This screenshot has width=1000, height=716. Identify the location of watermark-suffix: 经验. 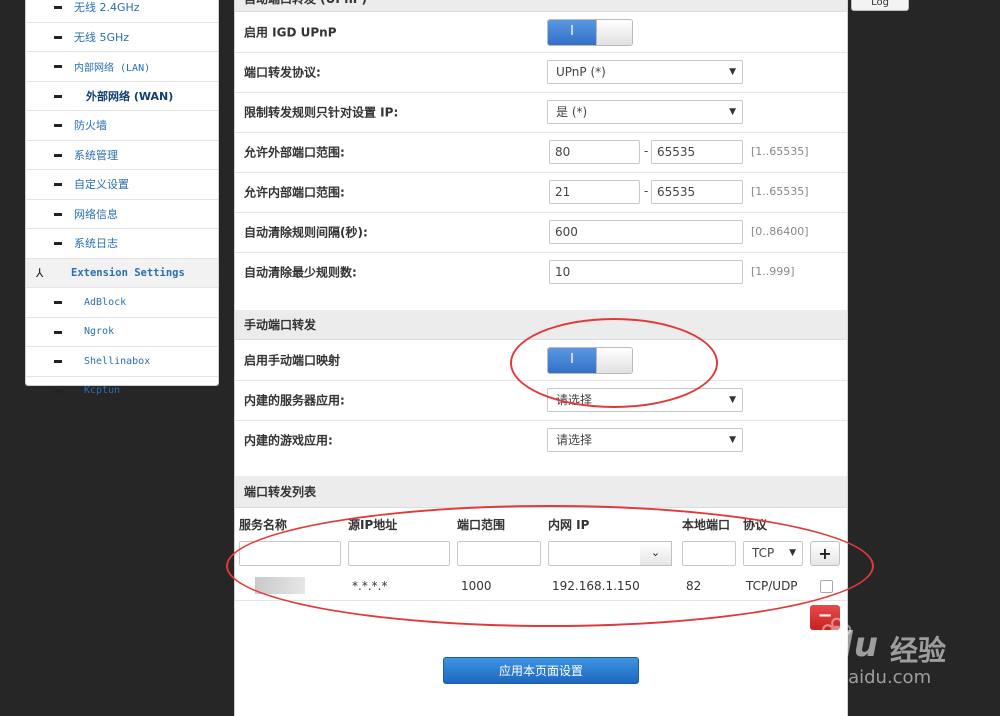
(918, 650).